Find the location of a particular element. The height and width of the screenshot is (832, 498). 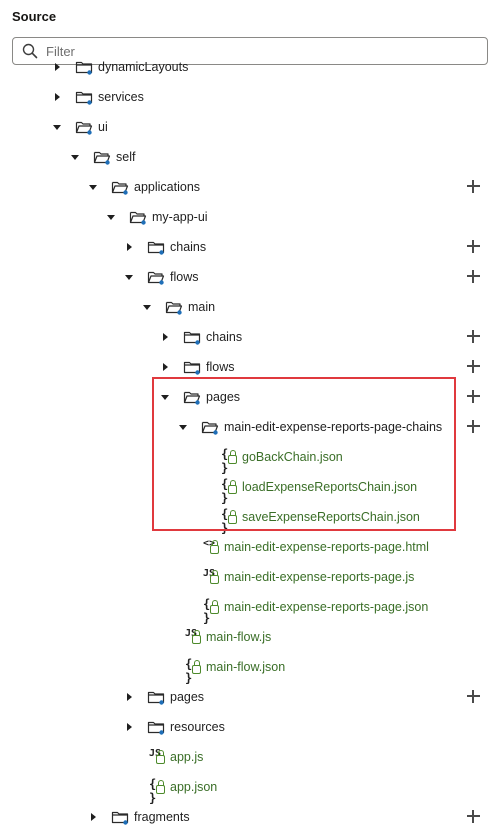

tree-item-label: main-edit-expense-reports-page.json is located at coordinates (326, 607).